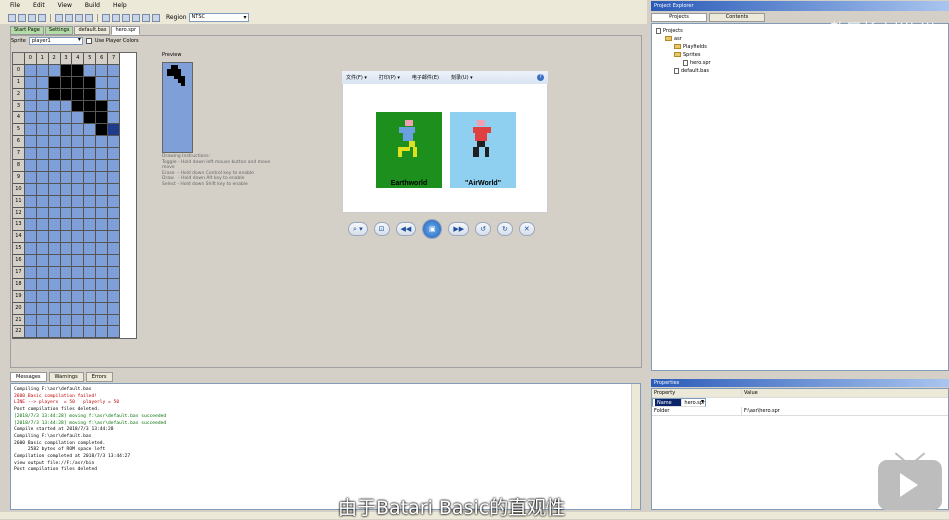 The image size is (949, 520). I want to click on tree-node: asr, so click(673, 39).